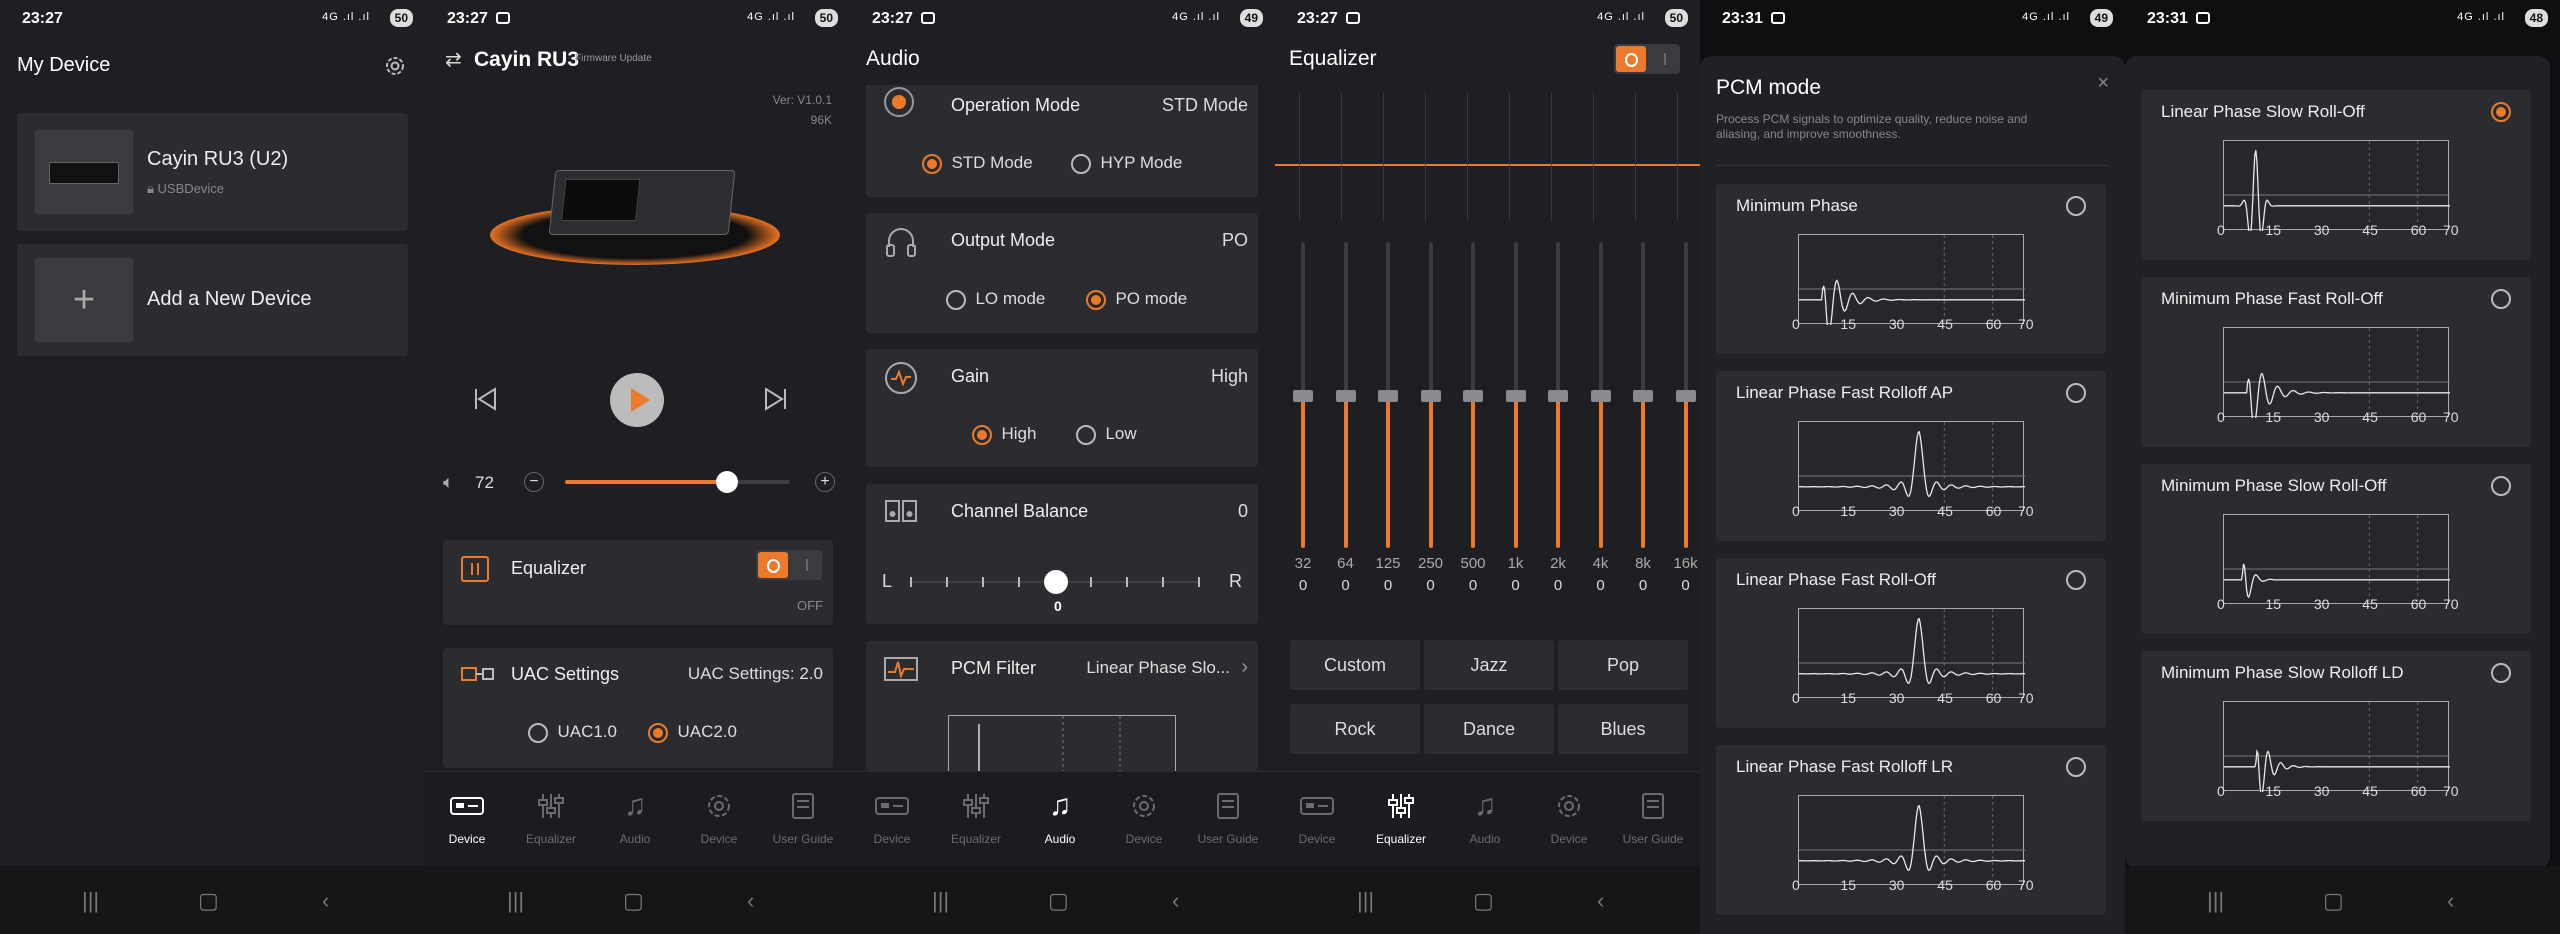 The height and width of the screenshot is (934, 2560). What do you see at coordinates (776, 401) in the screenshot?
I see `next-track-button` at bounding box center [776, 401].